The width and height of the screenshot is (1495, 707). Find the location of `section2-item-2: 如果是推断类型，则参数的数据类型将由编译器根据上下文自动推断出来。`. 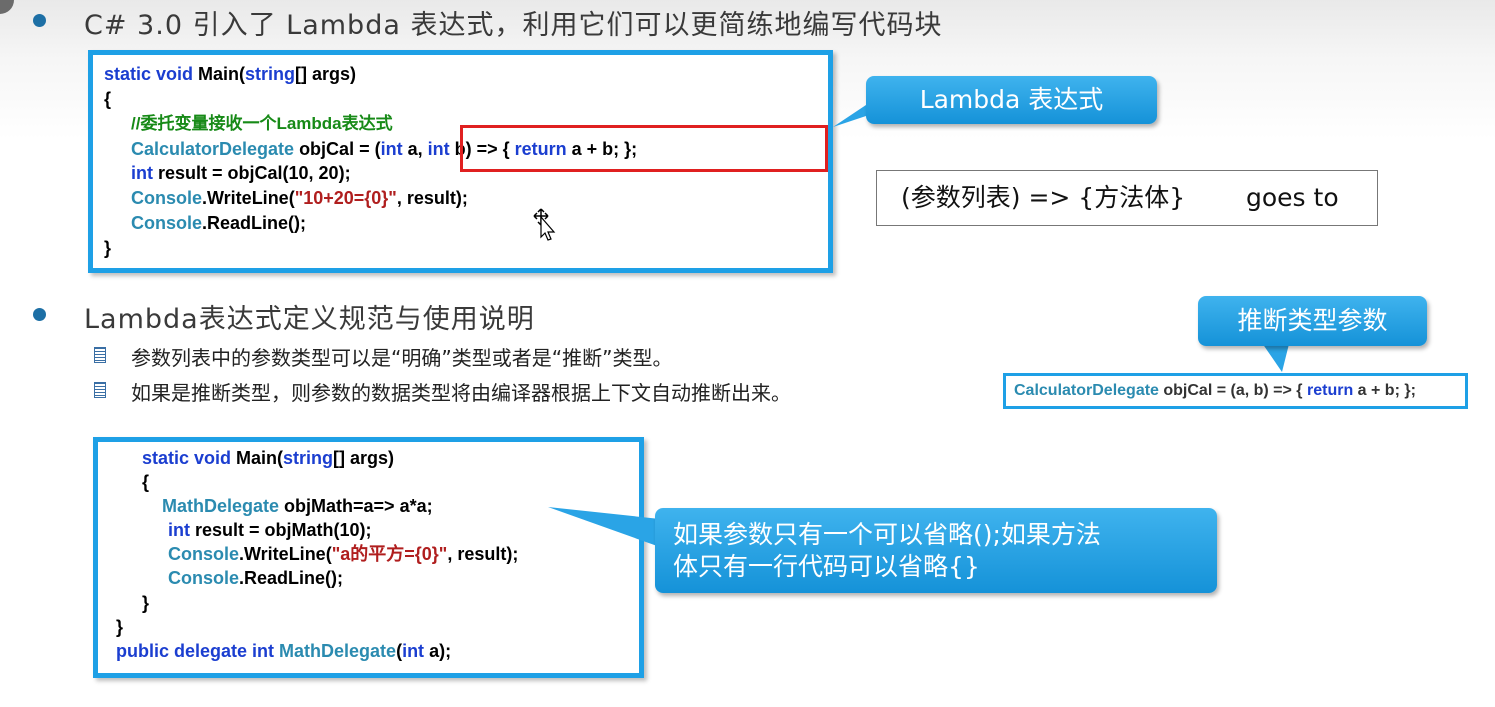

section2-item-2: 如果是推断类型，则参数的数据类型将由编译器根据上下文自动推断出来。 is located at coordinates (461, 393).